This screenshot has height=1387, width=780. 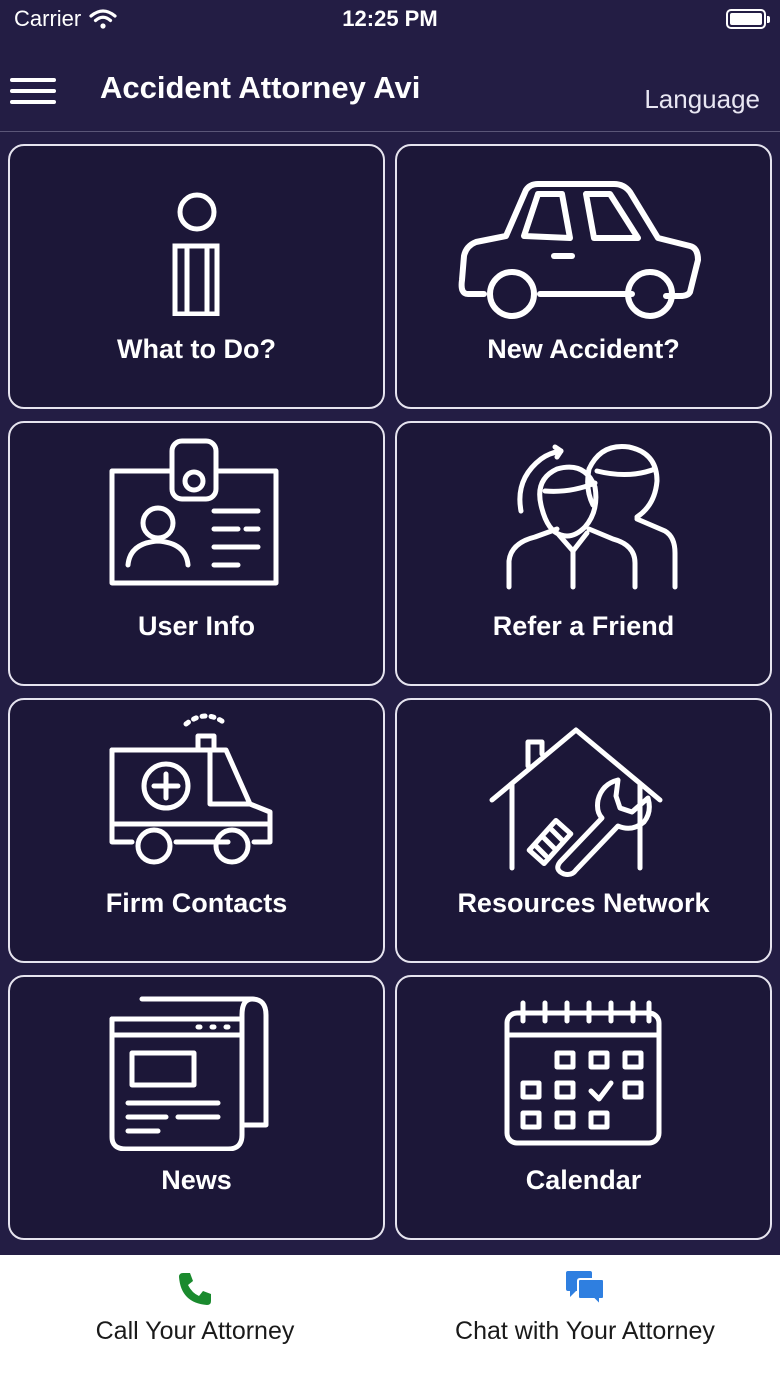 What do you see at coordinates (583, 1079) in the screenshot?
I see `calendar-icon` at bounding box center [583, 1079].